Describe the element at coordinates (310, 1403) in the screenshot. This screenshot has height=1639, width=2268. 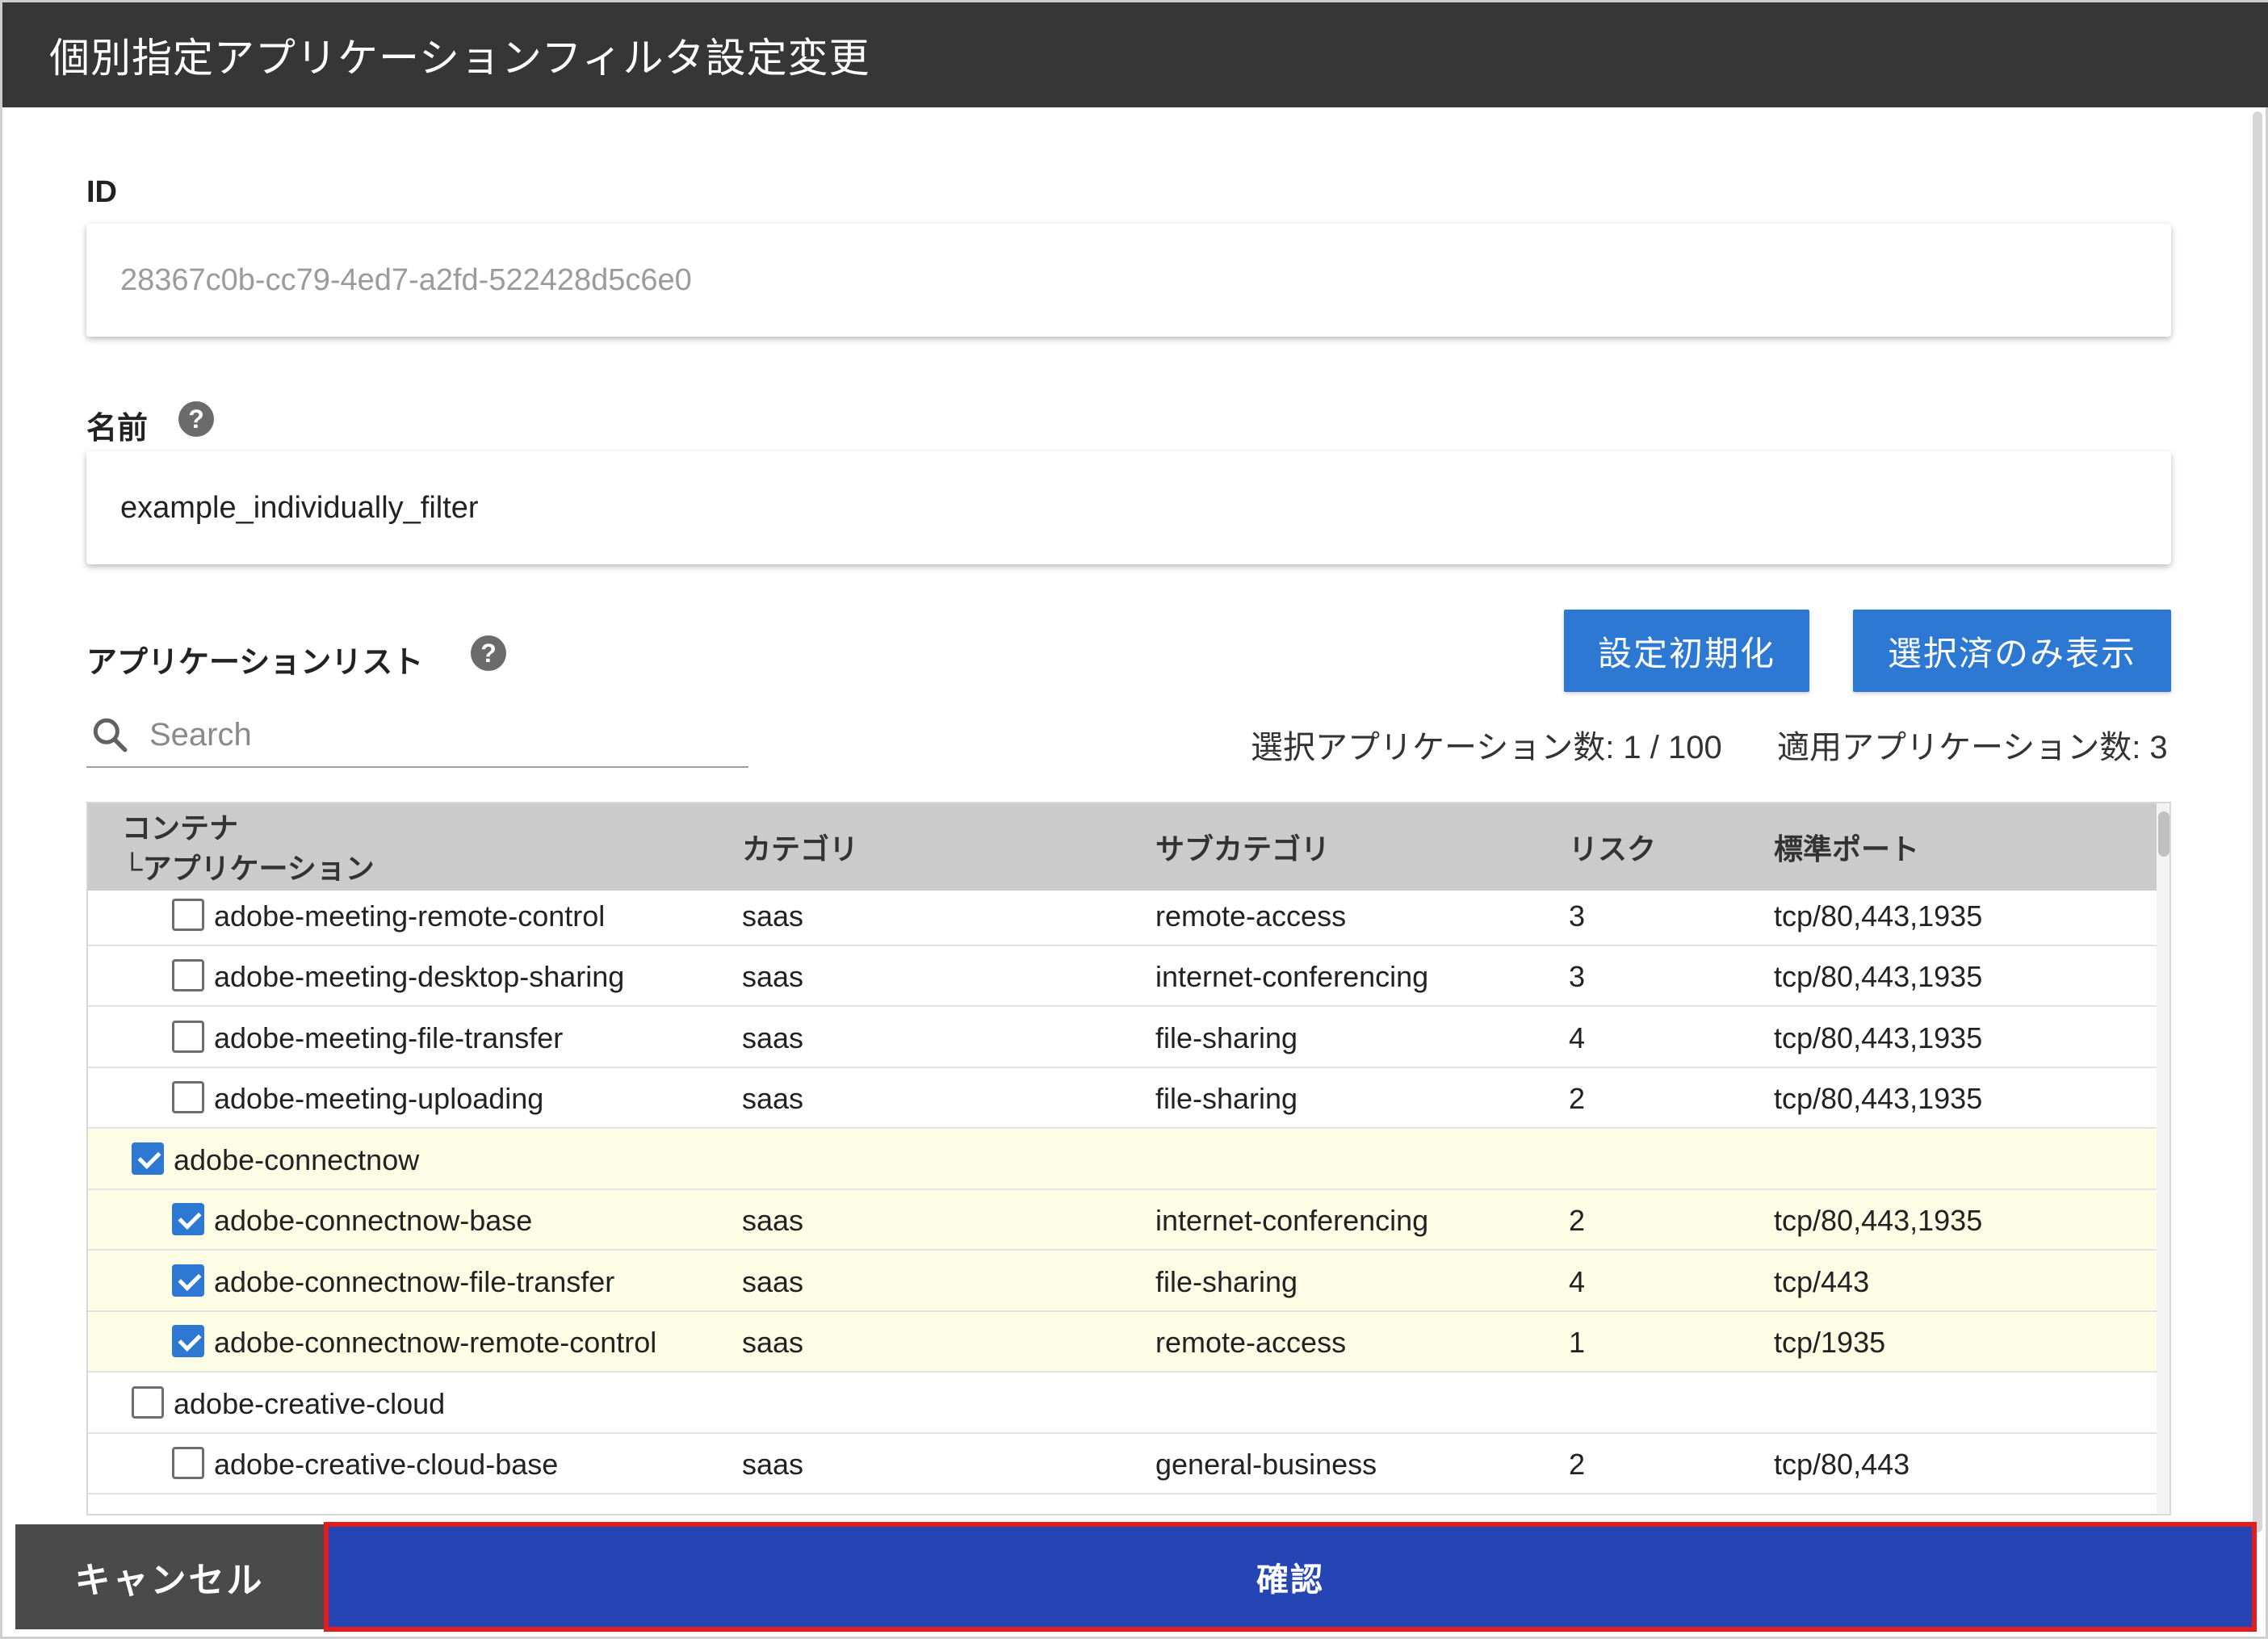
I see `row-name: adobe-creative-cloud` at that location.